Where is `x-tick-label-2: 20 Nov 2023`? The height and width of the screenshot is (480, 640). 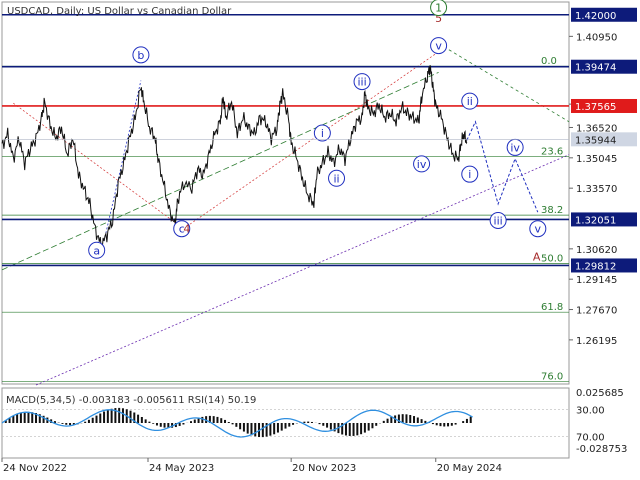 x-tick-label-2: 20 Nov 2023 is located at coordinates (324, 468).